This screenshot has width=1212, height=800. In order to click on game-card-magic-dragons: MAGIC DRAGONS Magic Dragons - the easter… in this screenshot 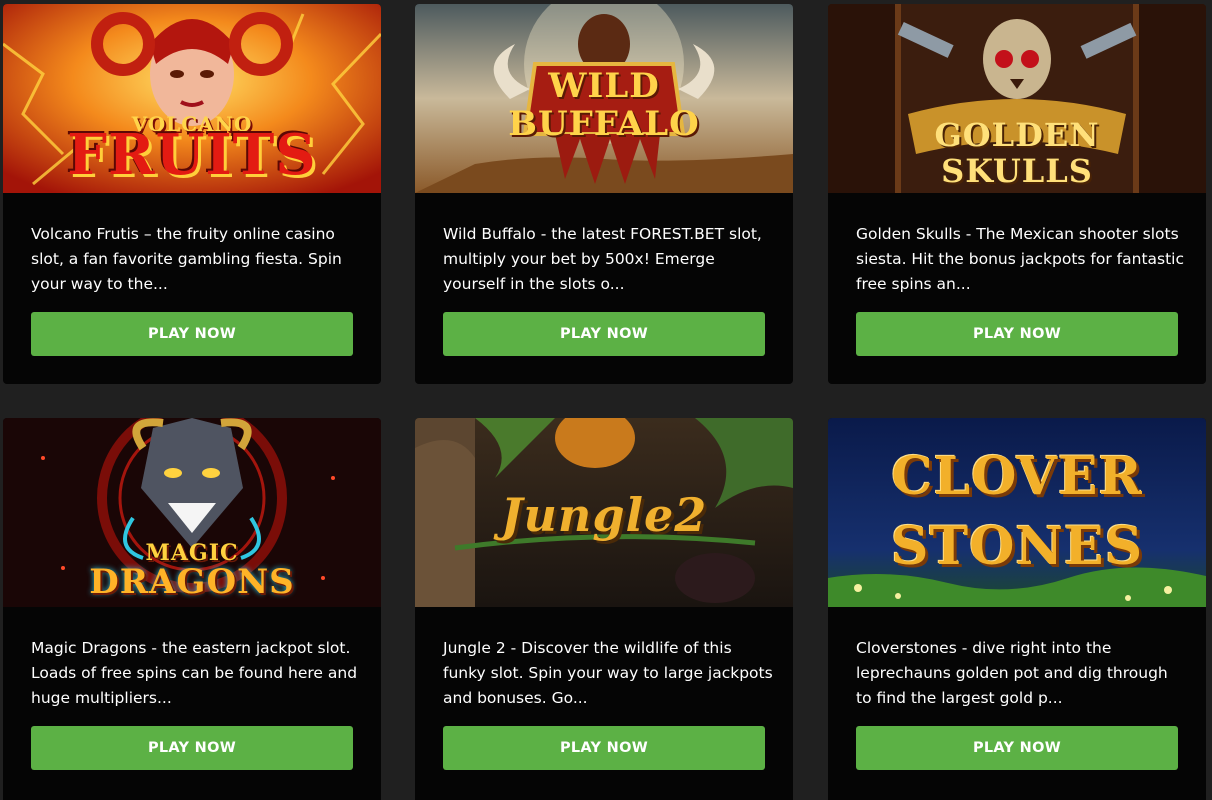, I will do `click(192, 609)`.